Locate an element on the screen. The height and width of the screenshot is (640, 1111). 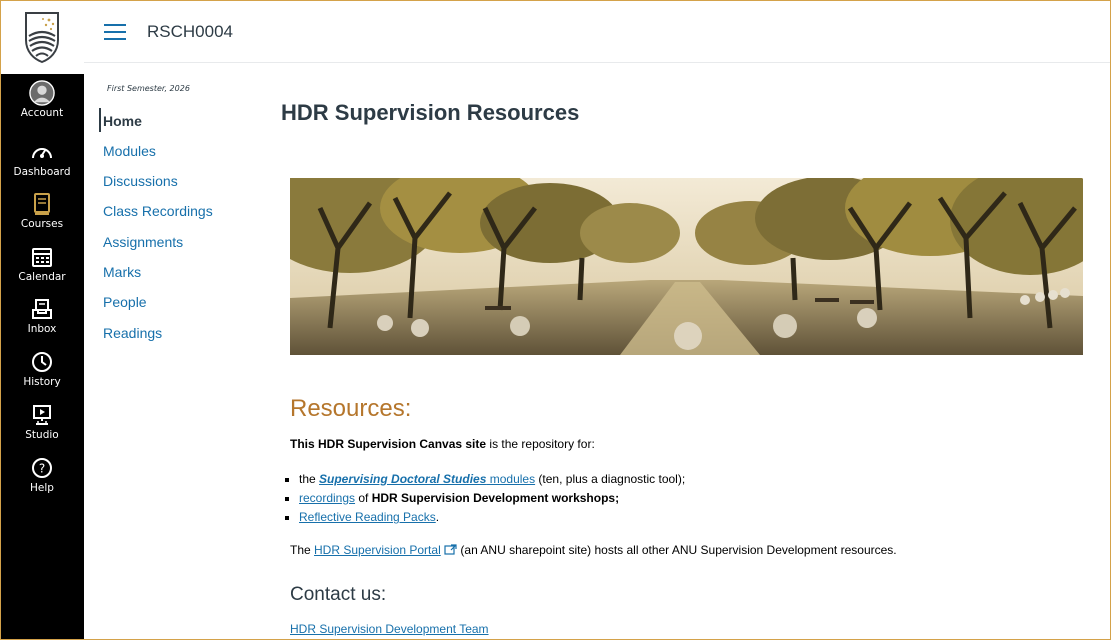
calendar-icon is located at coordinates (42, 257).